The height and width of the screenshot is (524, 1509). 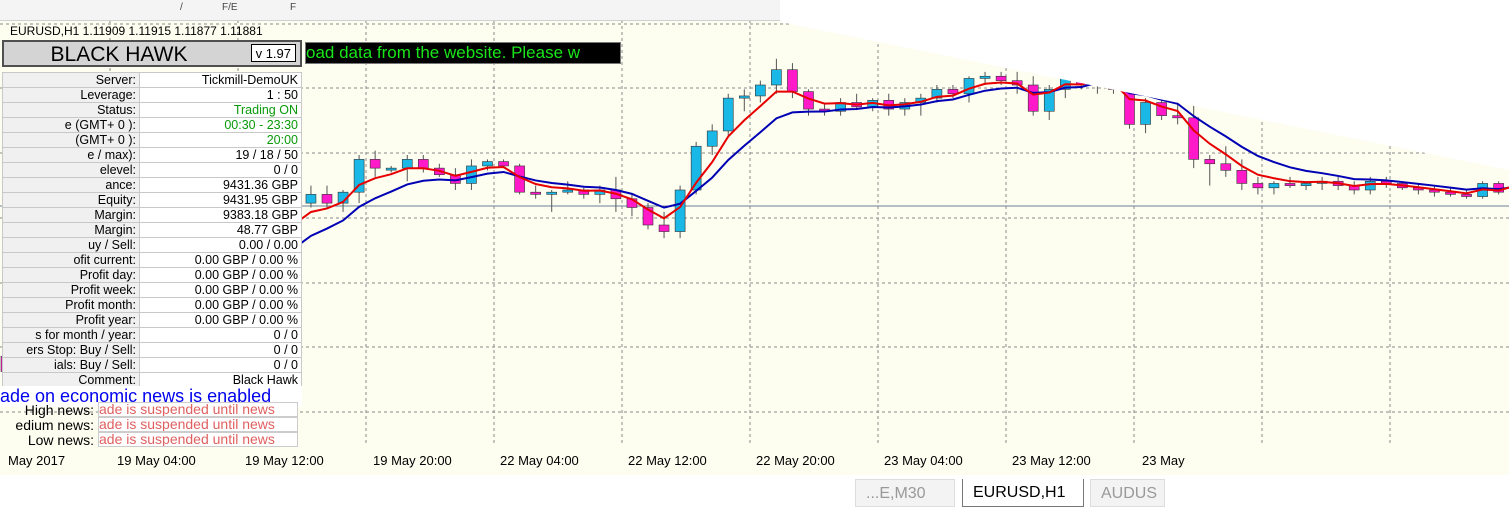 What do you see at coordinates (896, 493) in the screenshot?
I see `tab-label: ...E,M30` at bounding box center [896, 493].